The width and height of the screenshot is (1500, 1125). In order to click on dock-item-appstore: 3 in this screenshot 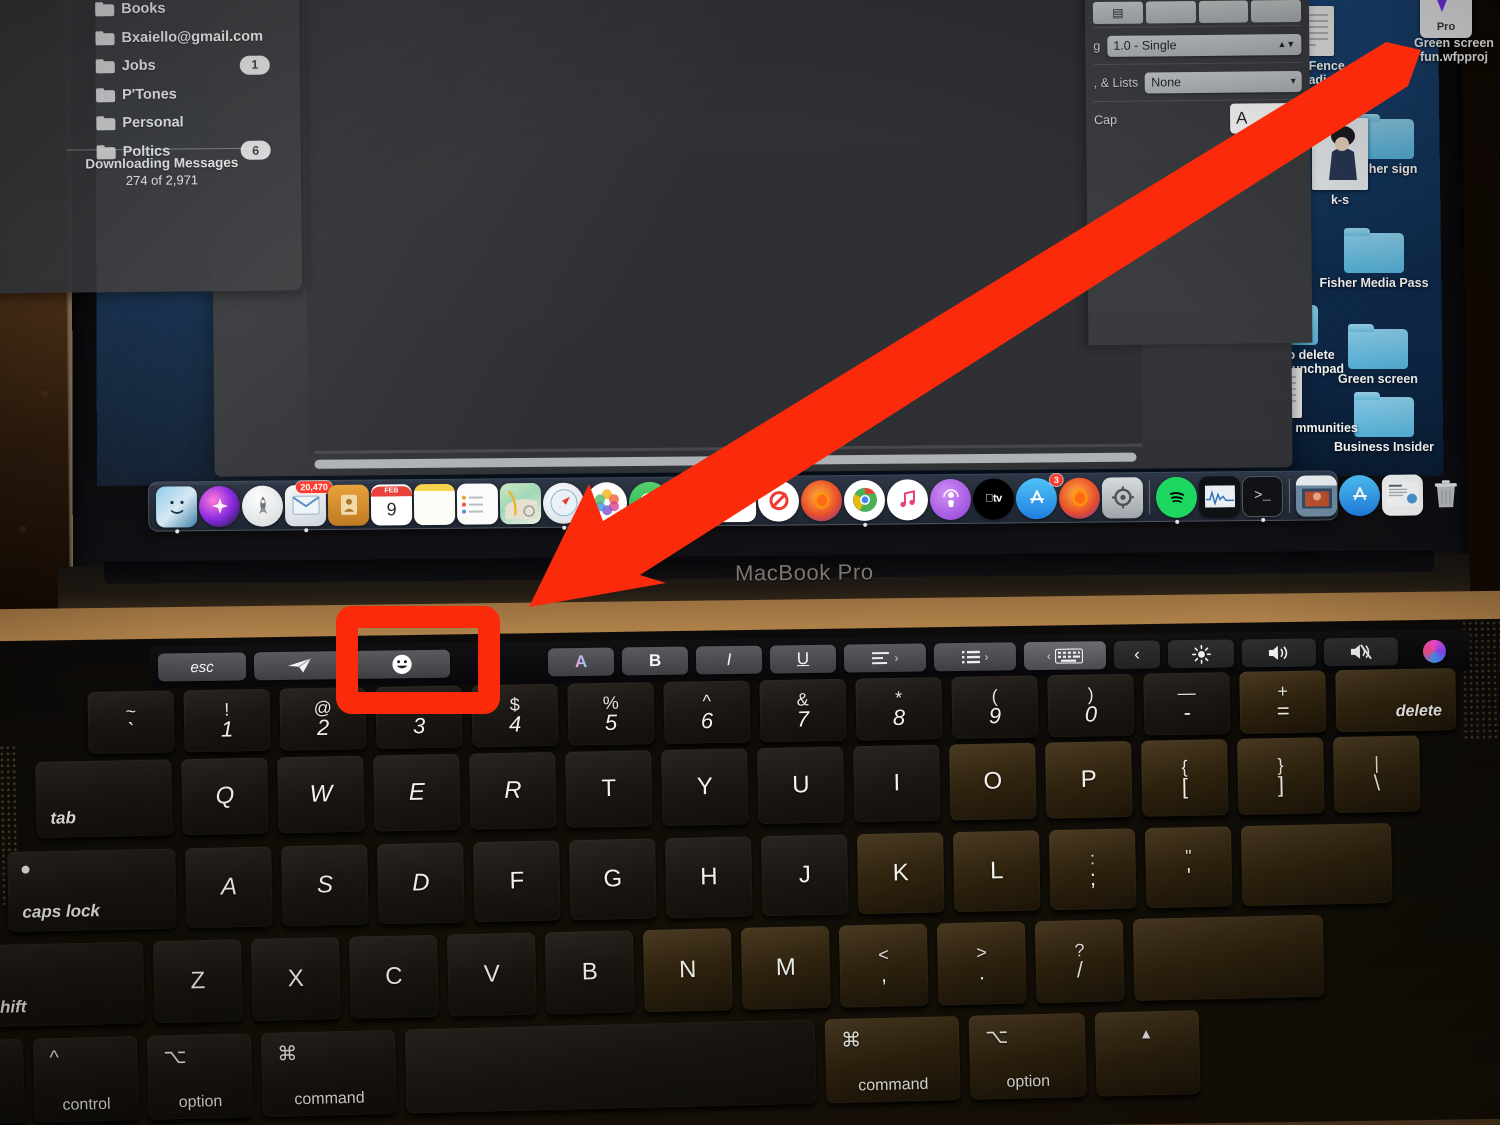, I will do `click(1039, 496)`.